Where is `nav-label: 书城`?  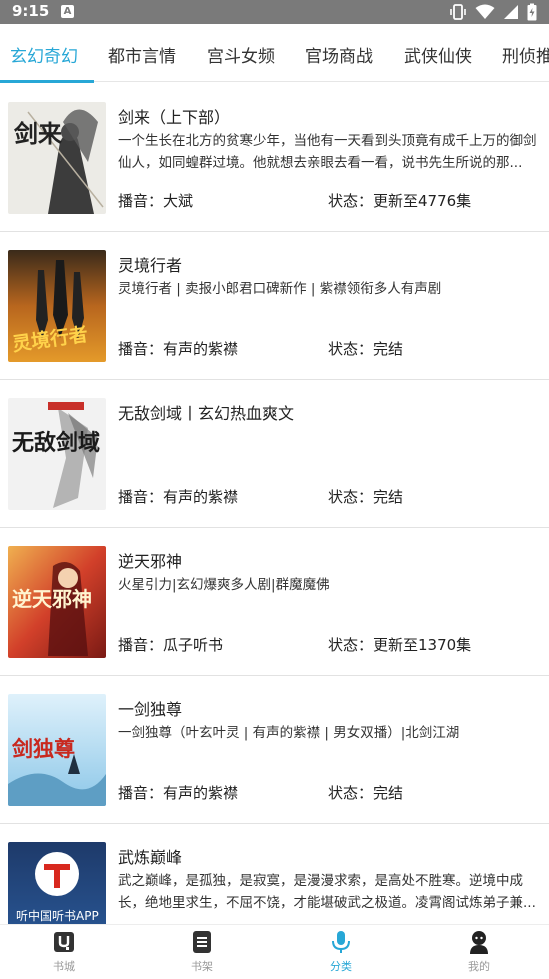 nav-label: 书城 is located at coordinates (64, 966).